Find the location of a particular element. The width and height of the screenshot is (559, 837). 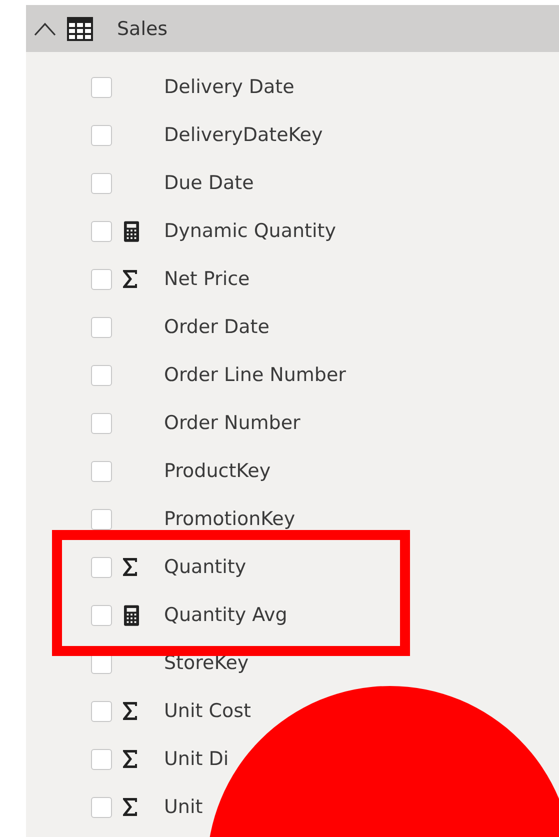

table-header: Sales is located at coordinates (292, 28).